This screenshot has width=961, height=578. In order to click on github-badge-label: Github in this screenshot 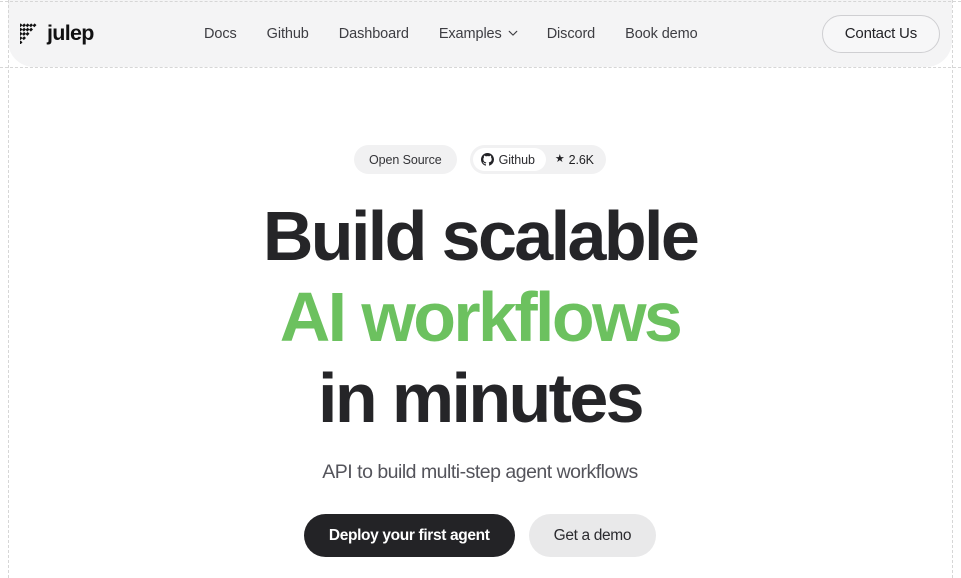, I will do `click(516, 159)`.